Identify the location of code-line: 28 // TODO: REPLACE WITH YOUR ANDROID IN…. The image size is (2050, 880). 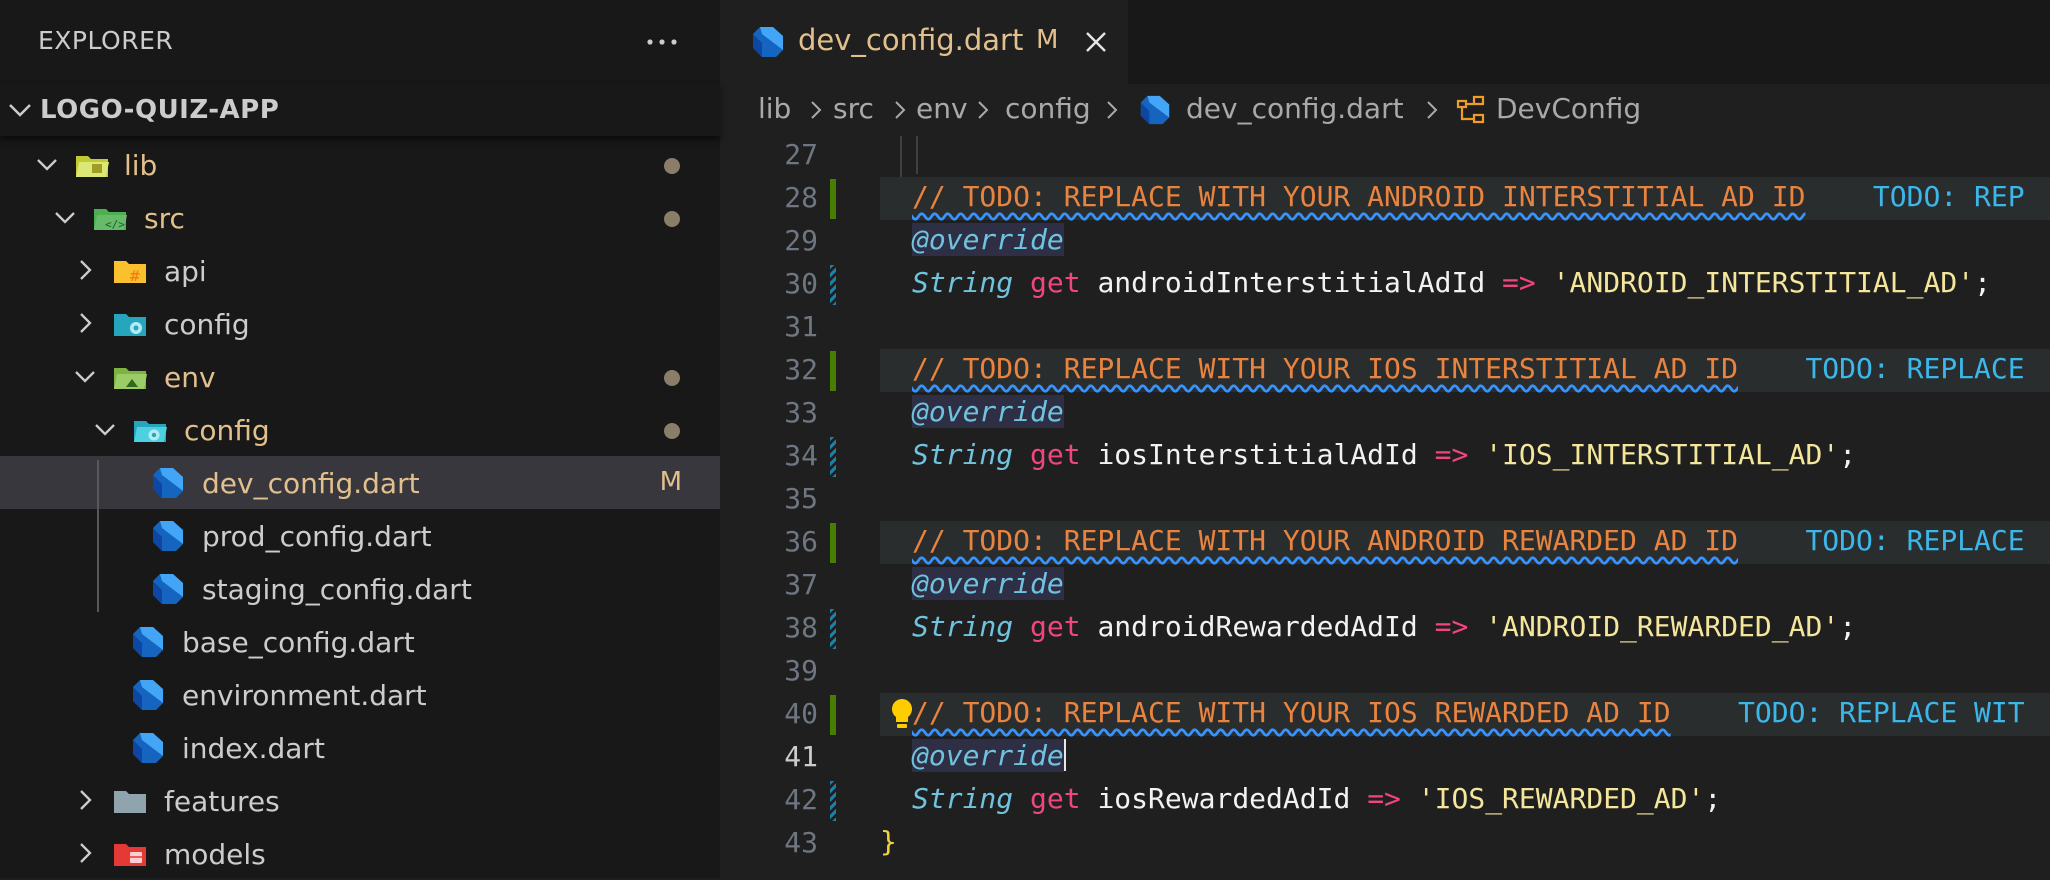
(1385, 198).